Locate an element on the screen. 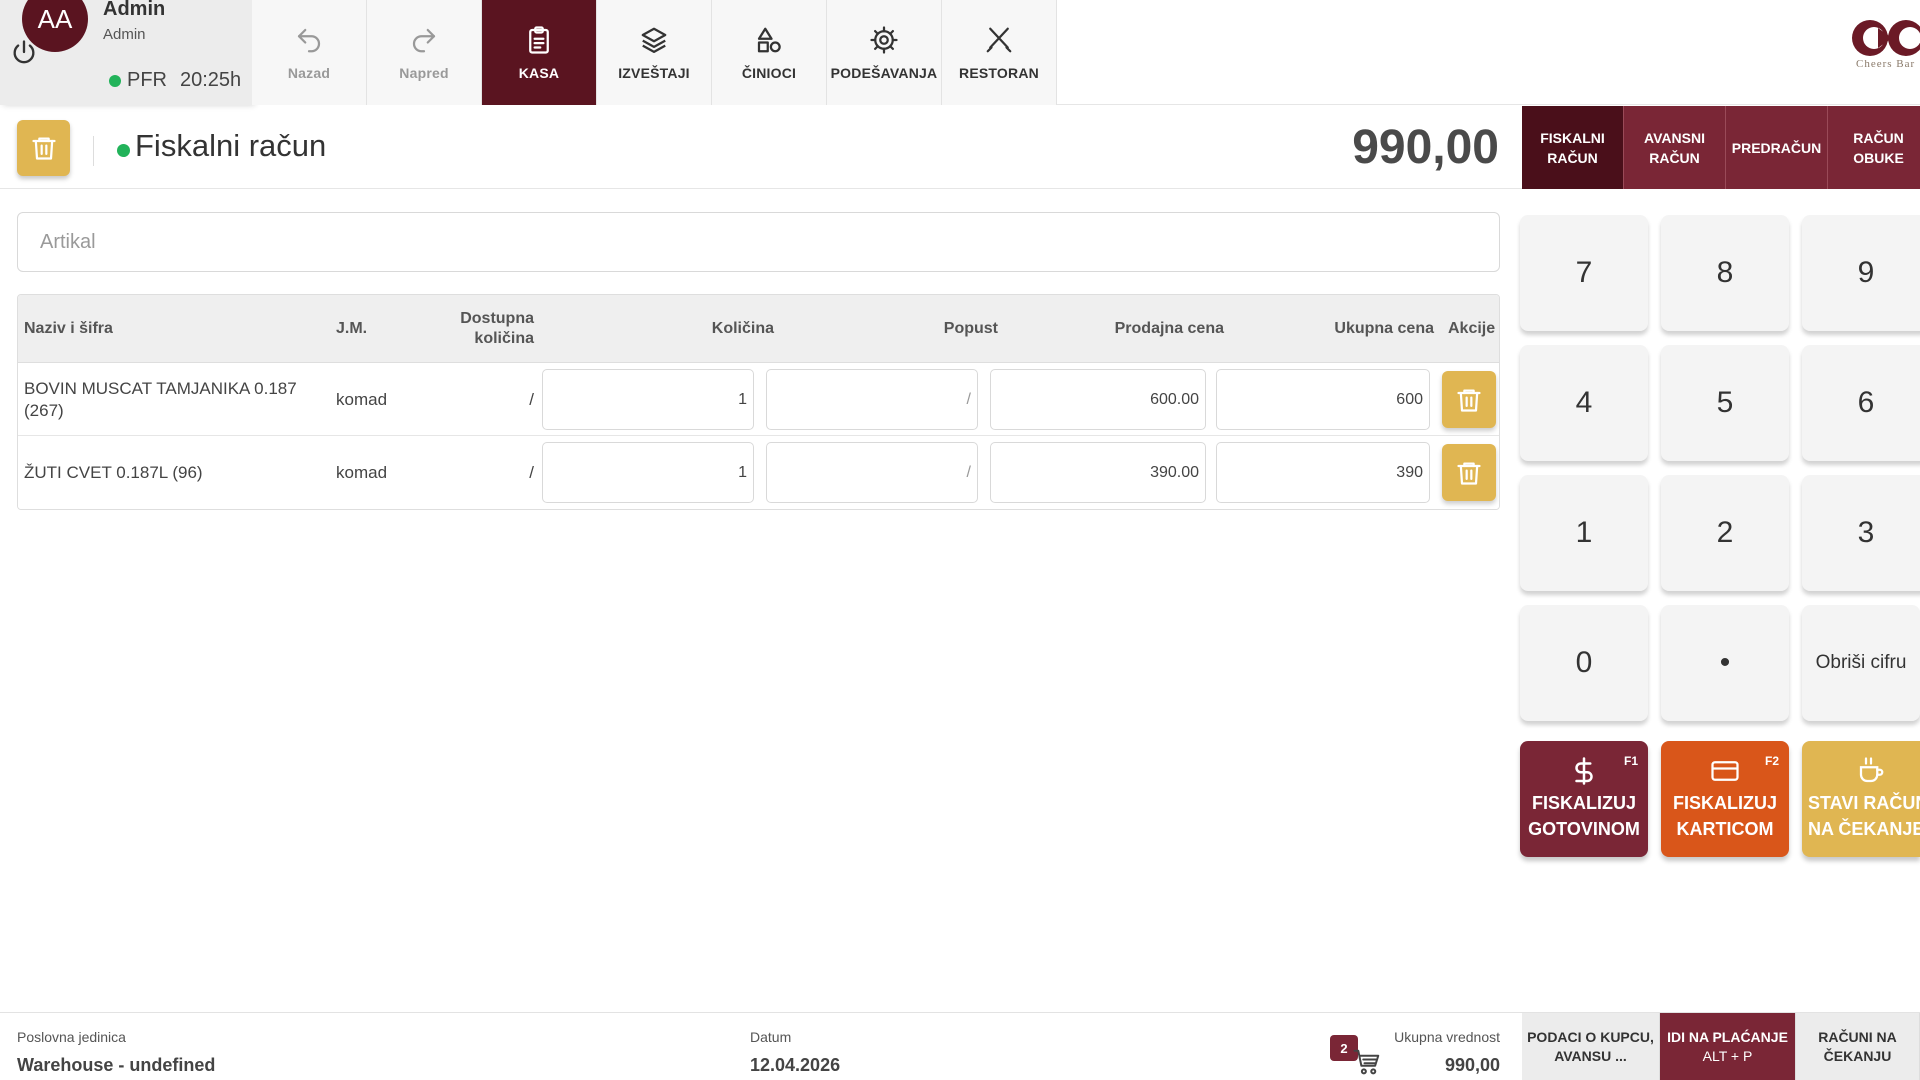 The height and width of the screenshot is (1080, 1920). dollar-icon is located at coordinates (1584, 771).